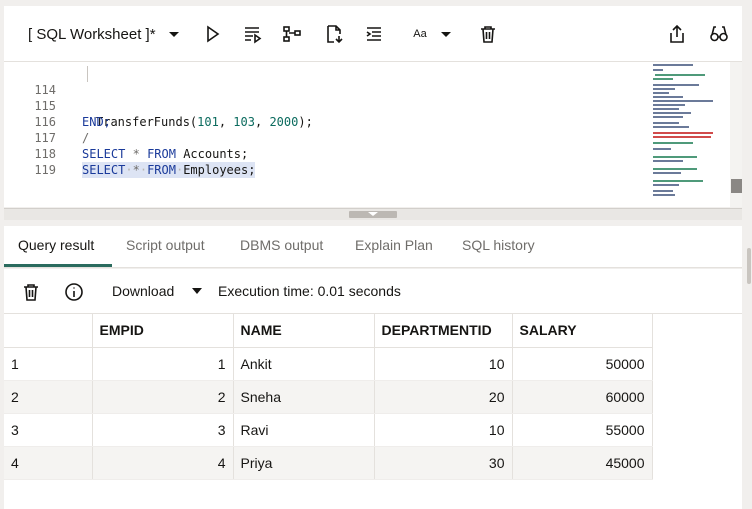 This screenshot has width=752, height=509. Describe the element at coordinates (394, 245) in the screenshot. I see `tab-explain-plan: Explain Plan` at that location.